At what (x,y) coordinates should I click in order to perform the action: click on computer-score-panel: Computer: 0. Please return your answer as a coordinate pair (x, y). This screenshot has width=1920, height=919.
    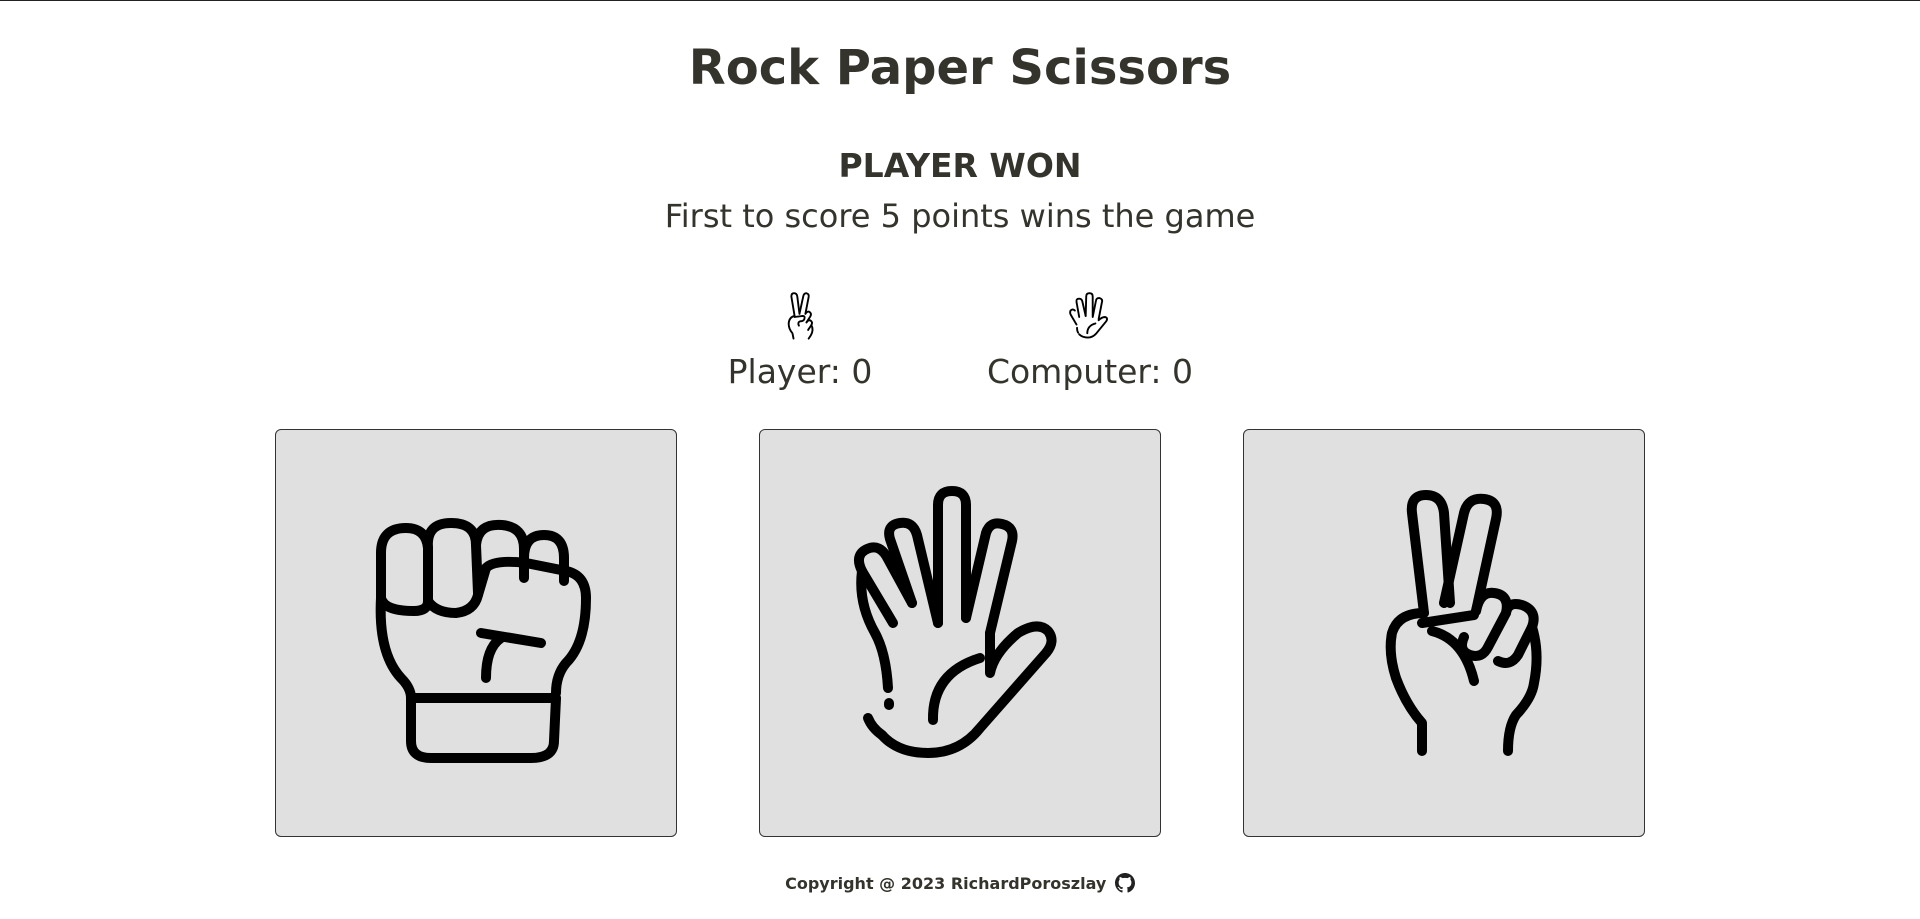
    Looking at the image, I should click on (1090, 341).